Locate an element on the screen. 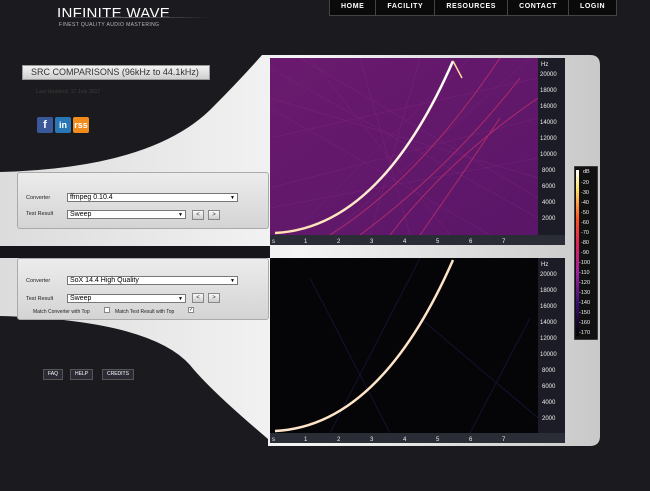 The width and height of the screenshot is (650, 491). bottom-test-select: Sweep ▼ is located at coordinates (126, 298).